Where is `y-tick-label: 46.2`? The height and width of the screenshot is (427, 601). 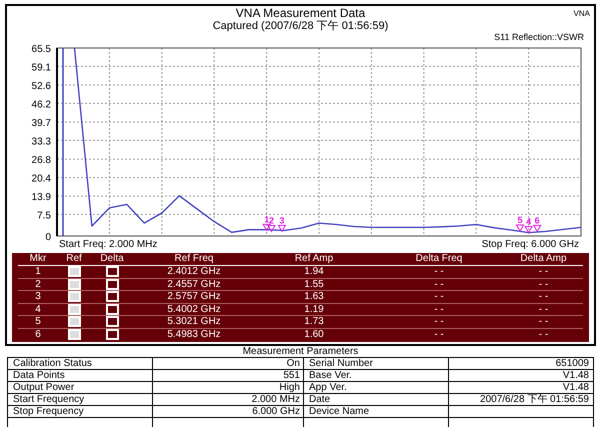
y-tick-label: 46.2 is located at coordinates (41, 104).